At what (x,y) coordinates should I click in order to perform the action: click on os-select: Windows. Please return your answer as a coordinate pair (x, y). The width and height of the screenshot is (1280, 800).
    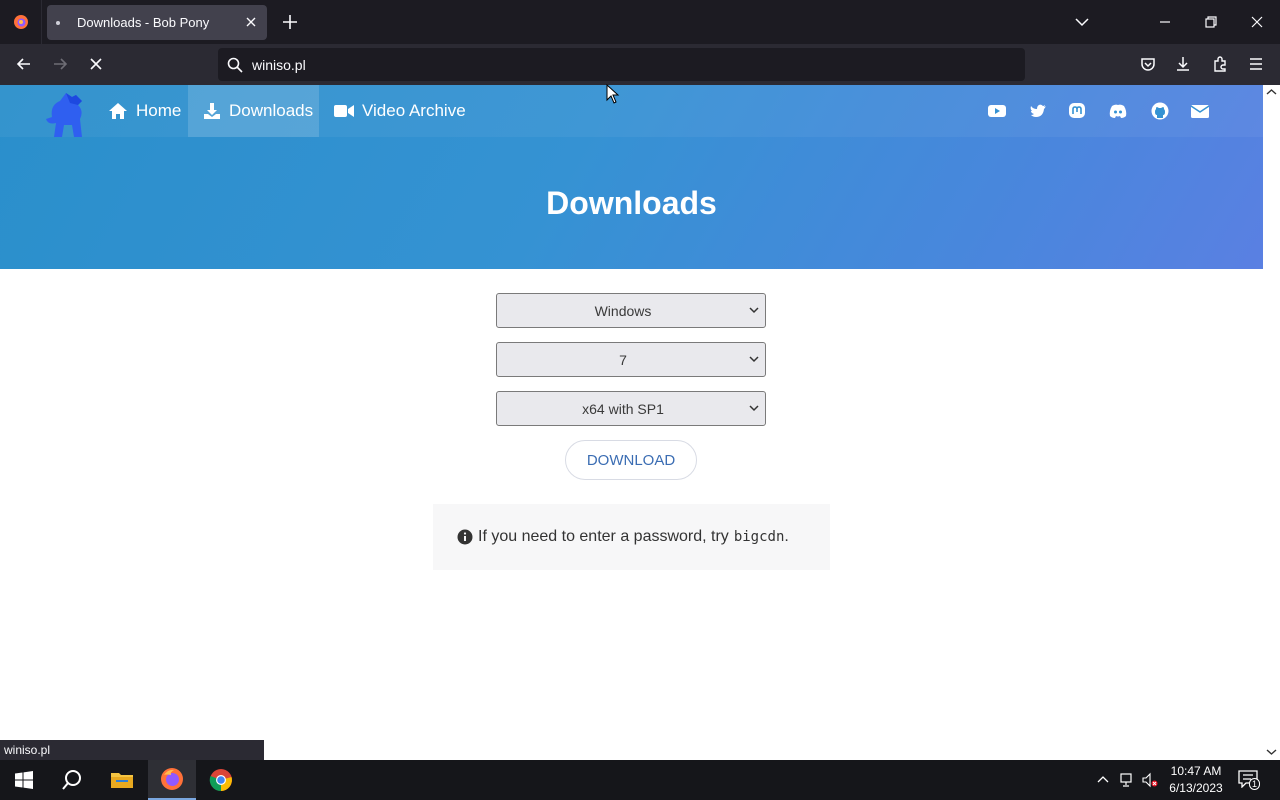
    Looking at the image, I should click on (631, 310).